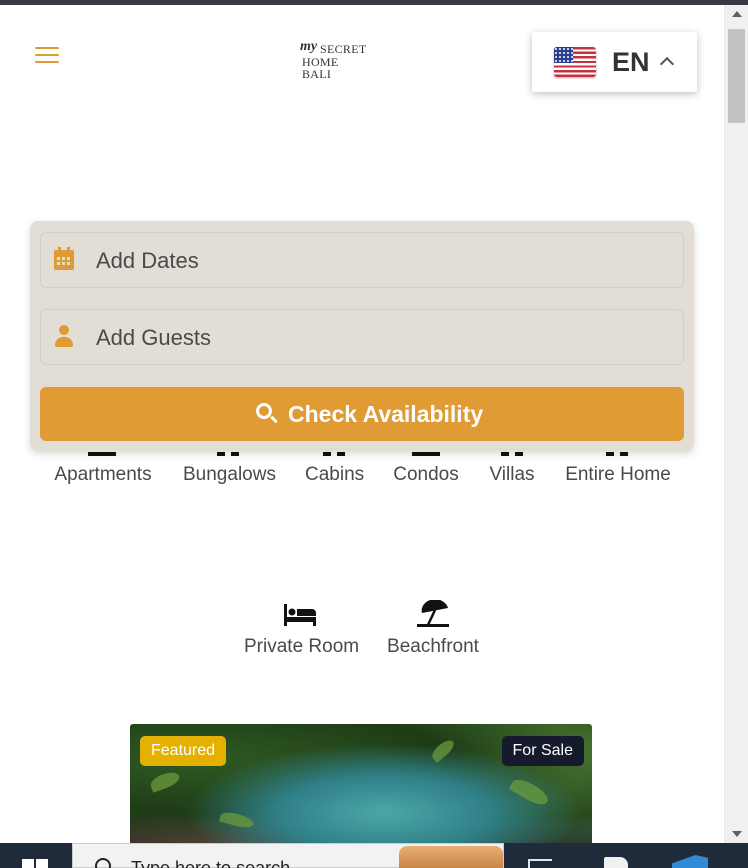 This screenshot has width=748, height=868. I want to click on chevron-up-icon, so click(667, 64).